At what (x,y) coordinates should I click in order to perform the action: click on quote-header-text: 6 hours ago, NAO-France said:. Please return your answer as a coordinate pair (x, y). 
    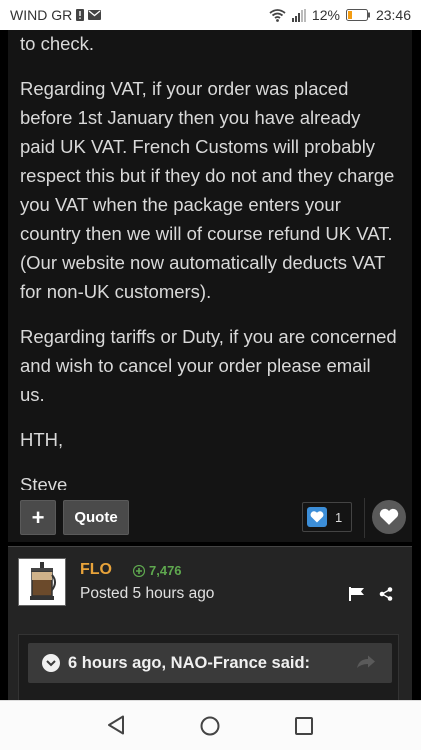
    Looking at the image, I should click on (189, 662).